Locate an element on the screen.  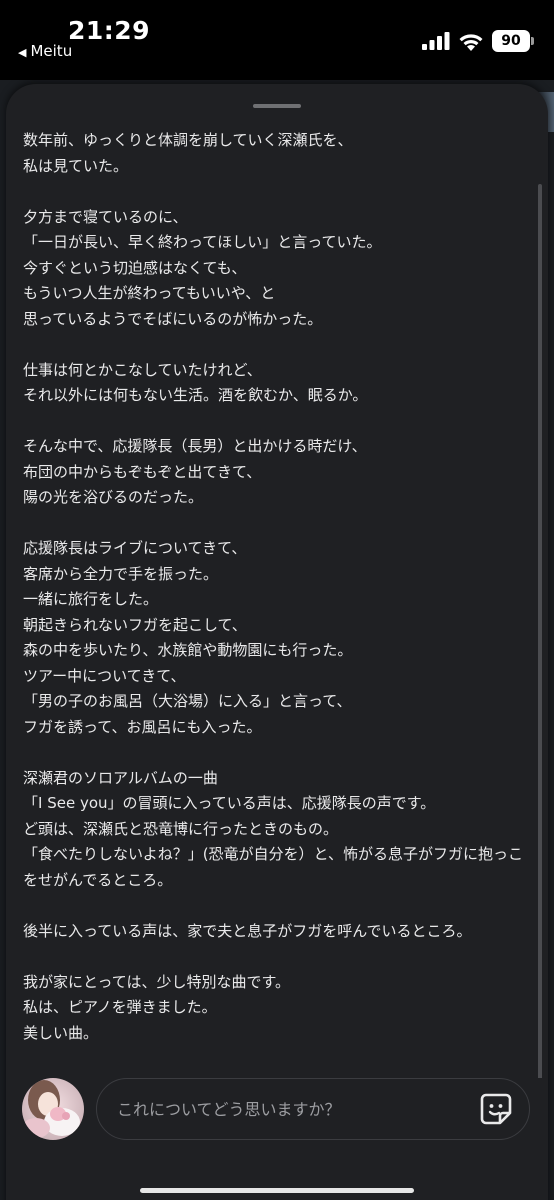
avatar-image is located at coordinates (53, 1109).